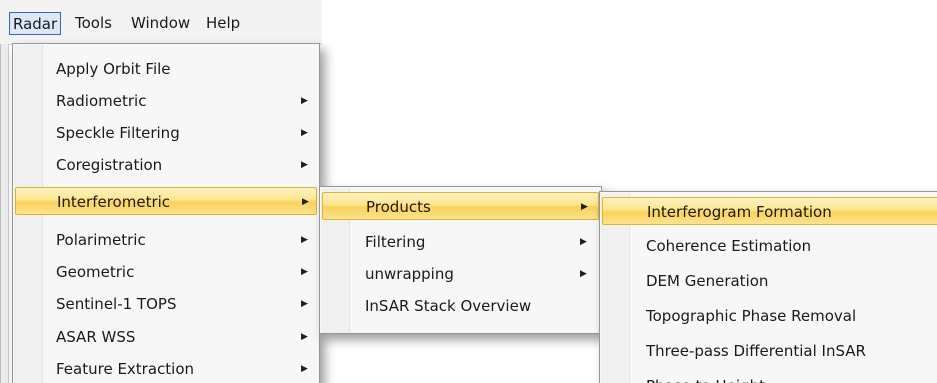  I want to click on menu-item-dem-generation: DEM Generation, so click(769, 281).